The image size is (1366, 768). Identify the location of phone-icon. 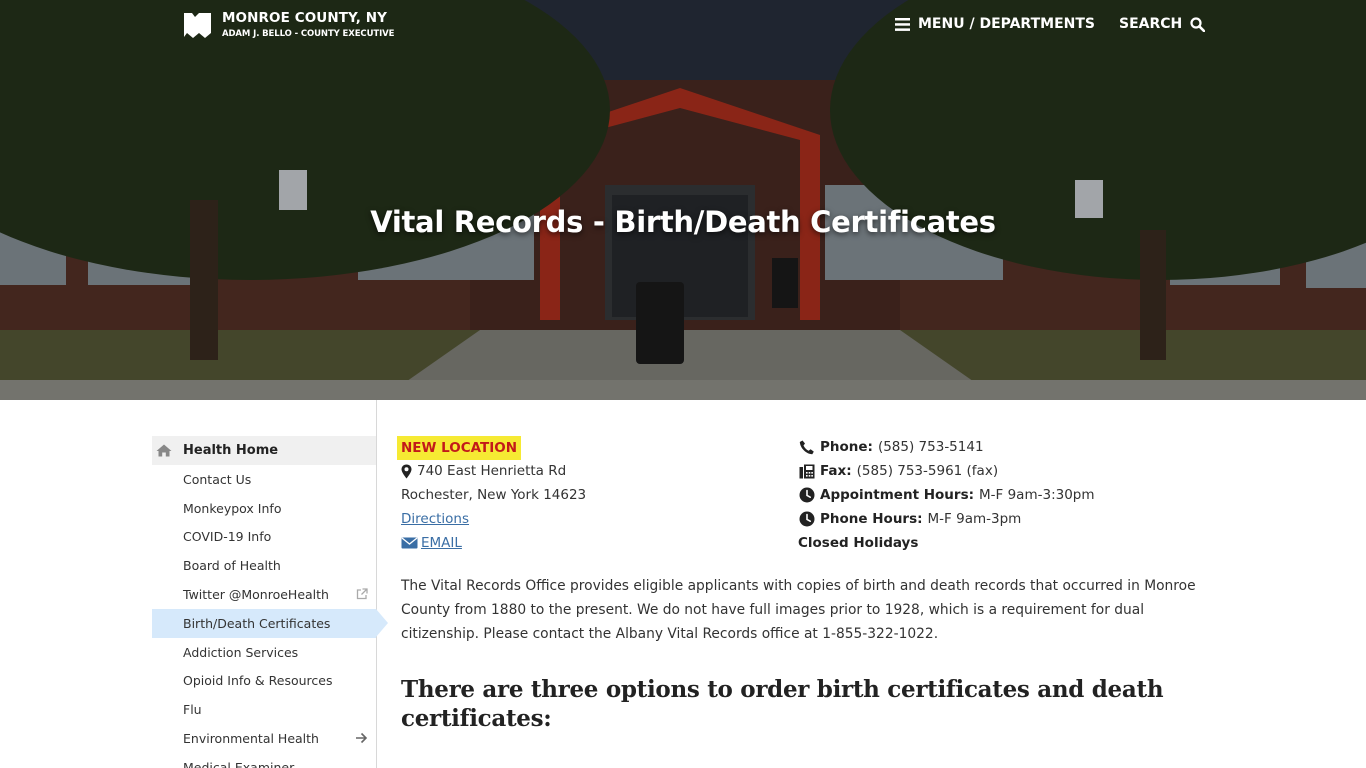
(806, 447).